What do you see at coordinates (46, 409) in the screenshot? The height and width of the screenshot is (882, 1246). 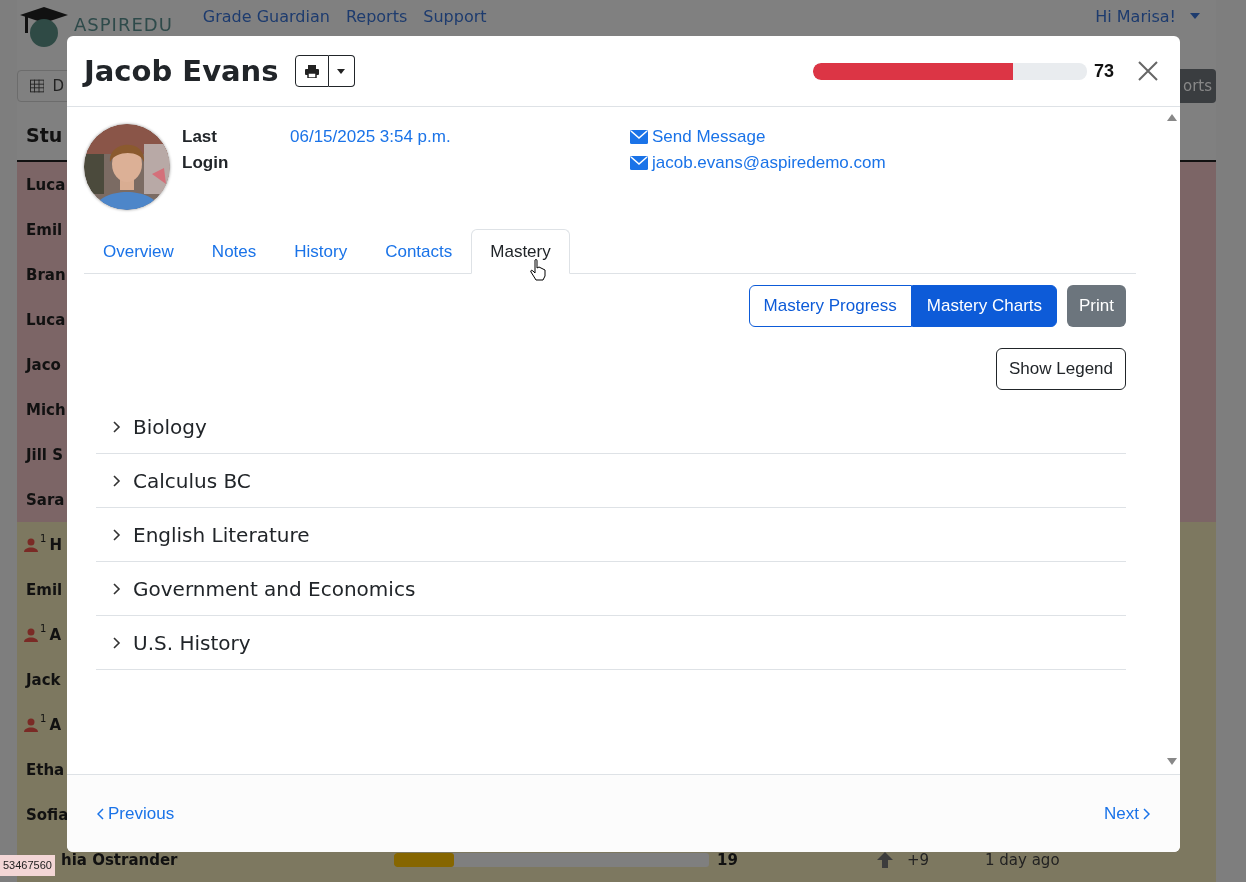 I see `student-name: Mich` at bounding box center [46, 409].